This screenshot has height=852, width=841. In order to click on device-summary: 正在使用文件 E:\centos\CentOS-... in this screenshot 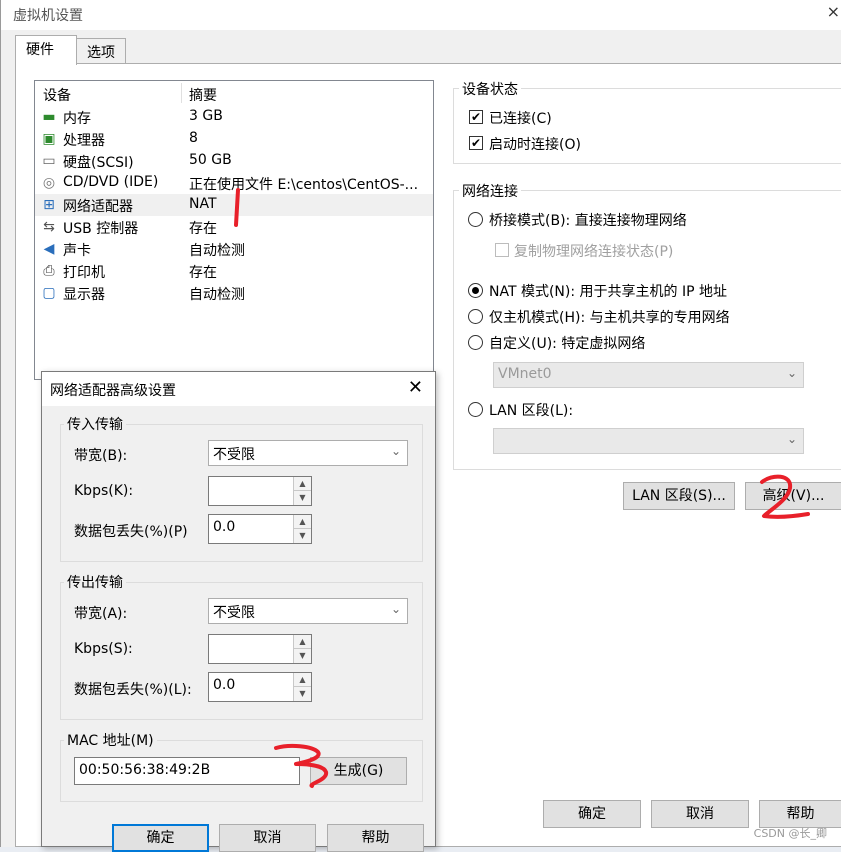, I will do `click(304, 185)`.